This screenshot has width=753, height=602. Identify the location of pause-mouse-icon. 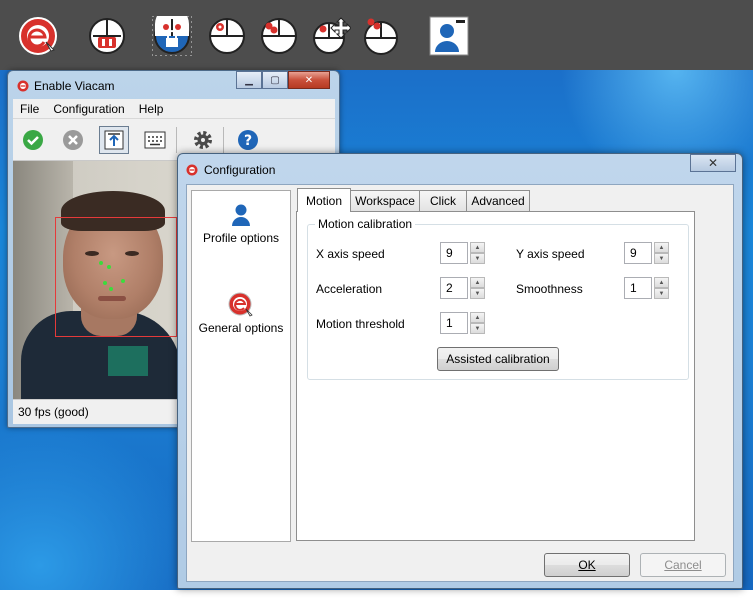
(107, 36).